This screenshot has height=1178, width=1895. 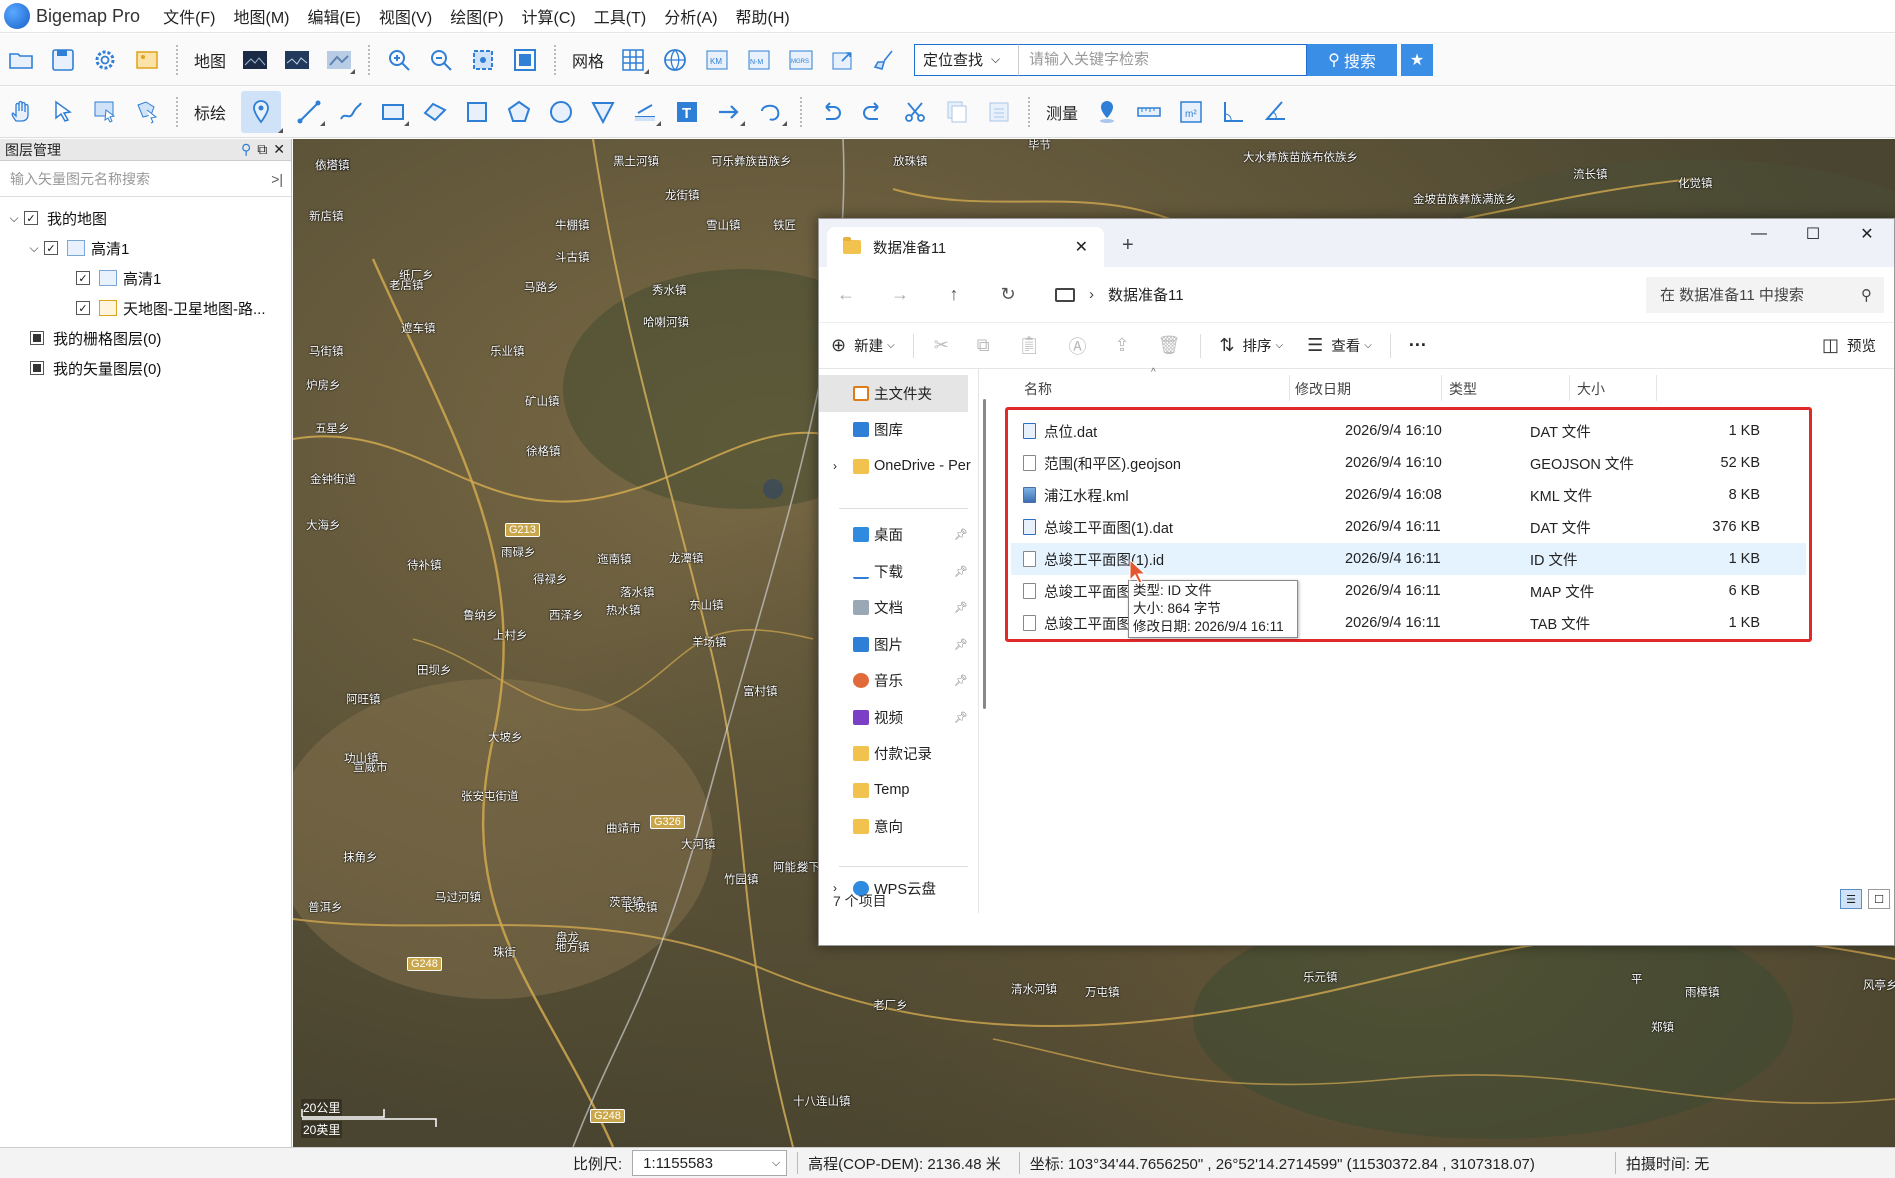 What do you see at coordinates (262, 16) in the screenshot?
I see `menu-map: 地图(M)` at bounding box center [262, 16].